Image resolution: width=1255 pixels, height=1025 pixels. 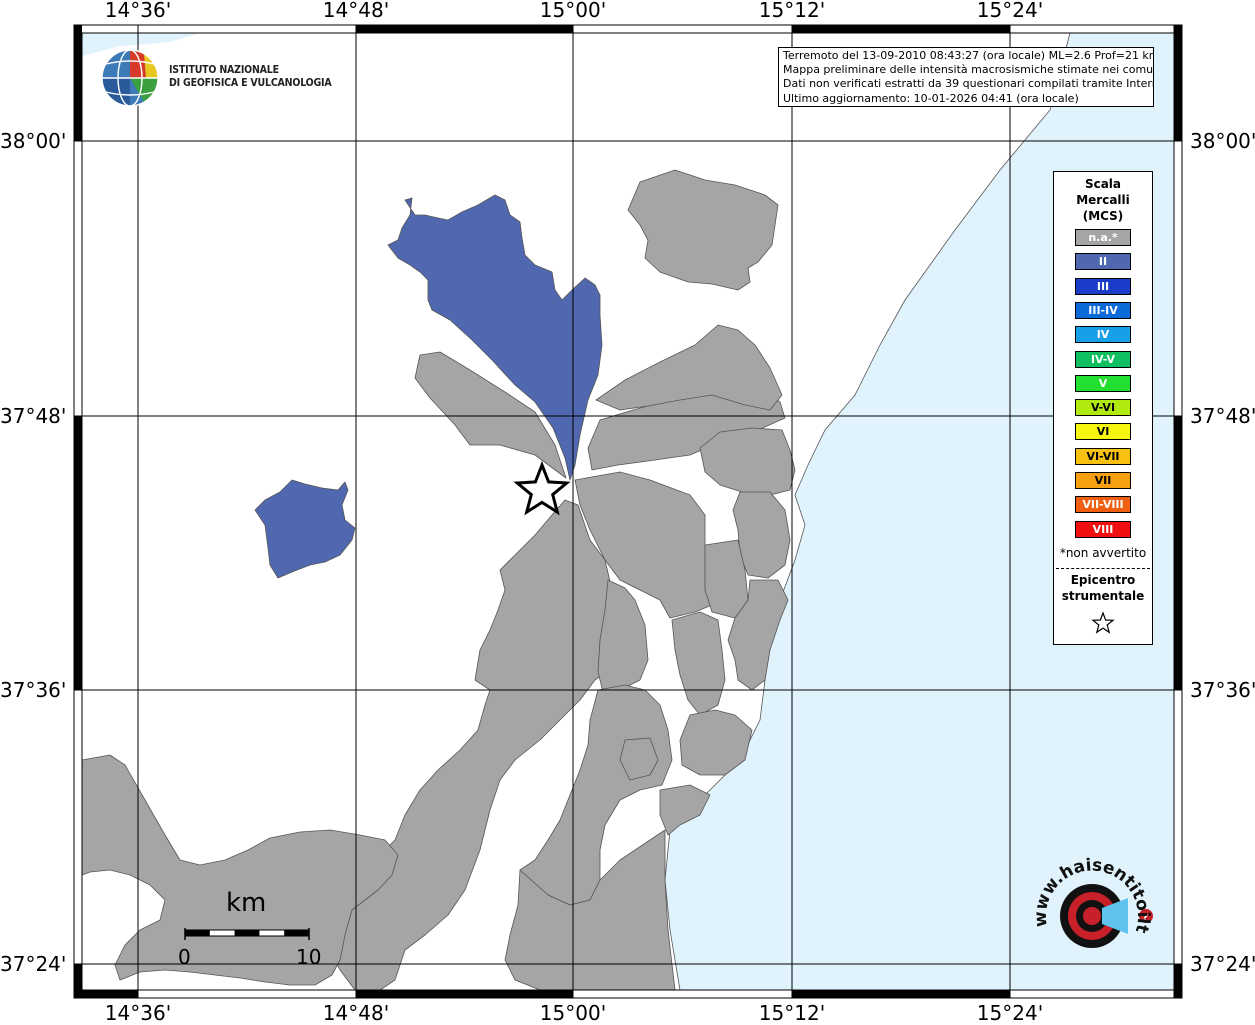 I want to click on legend-swatch: IV, so click(x=1103, y=335).